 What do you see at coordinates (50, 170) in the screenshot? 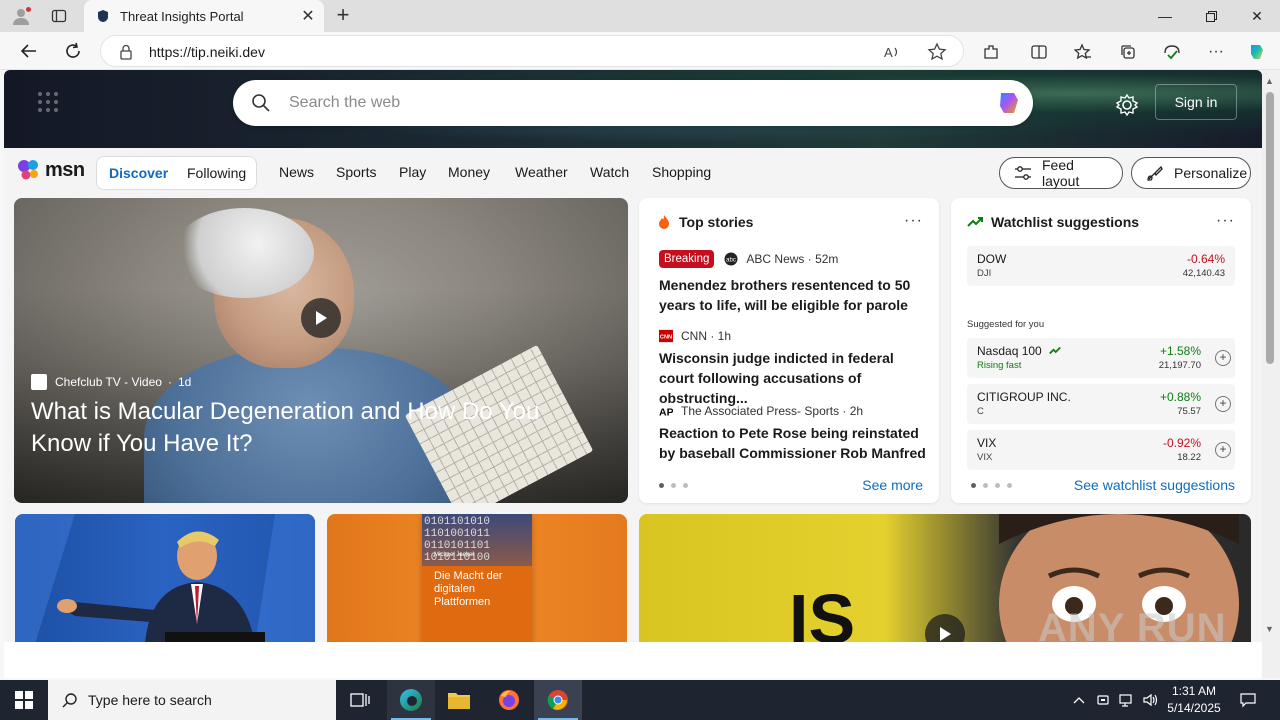
I see `msn-logo: msn` at bounding box center [50, 170].